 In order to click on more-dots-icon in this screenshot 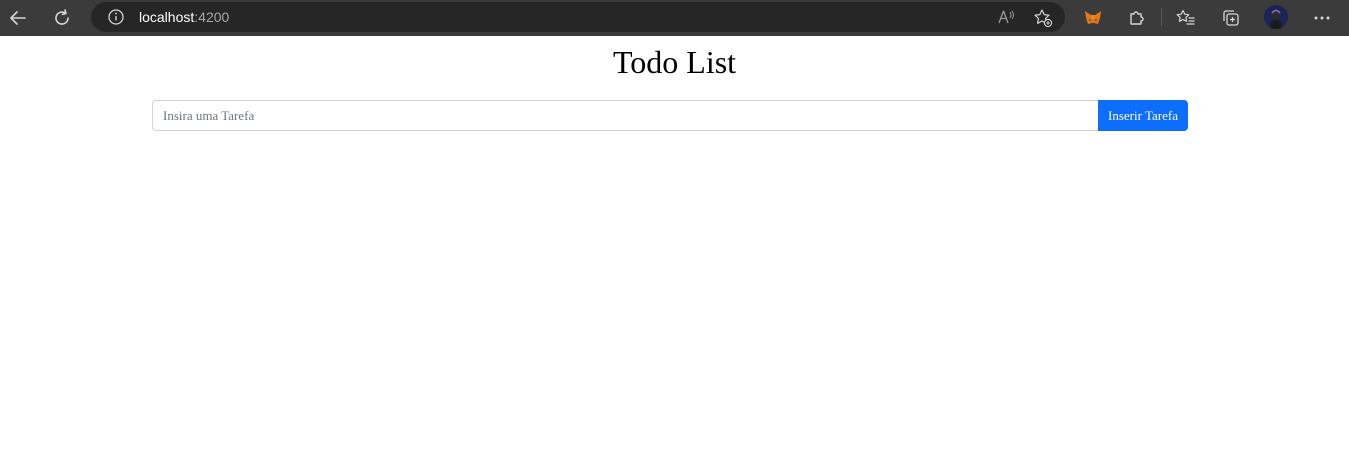, I will do `click(1322, 18)`.